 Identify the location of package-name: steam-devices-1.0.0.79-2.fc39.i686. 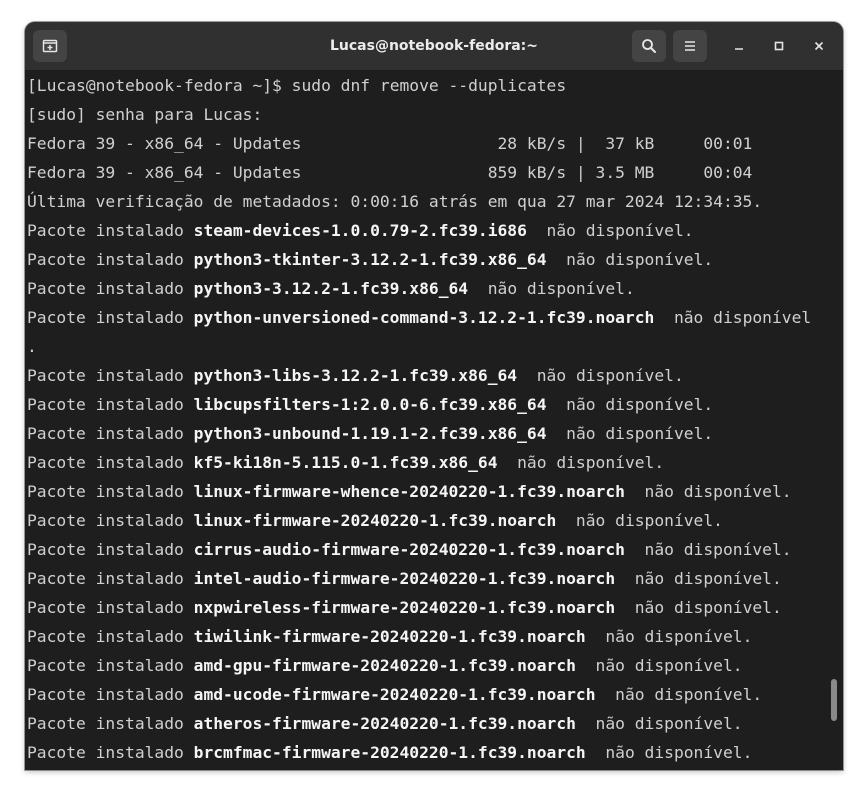
(360, 230).